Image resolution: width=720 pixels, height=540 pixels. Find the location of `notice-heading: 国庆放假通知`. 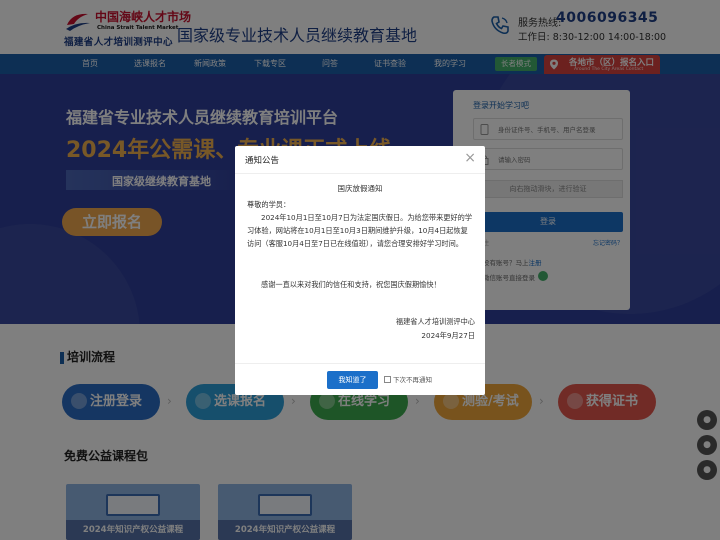

notice-heading: 国庆放假通知 is located at coordinates (360, 188).